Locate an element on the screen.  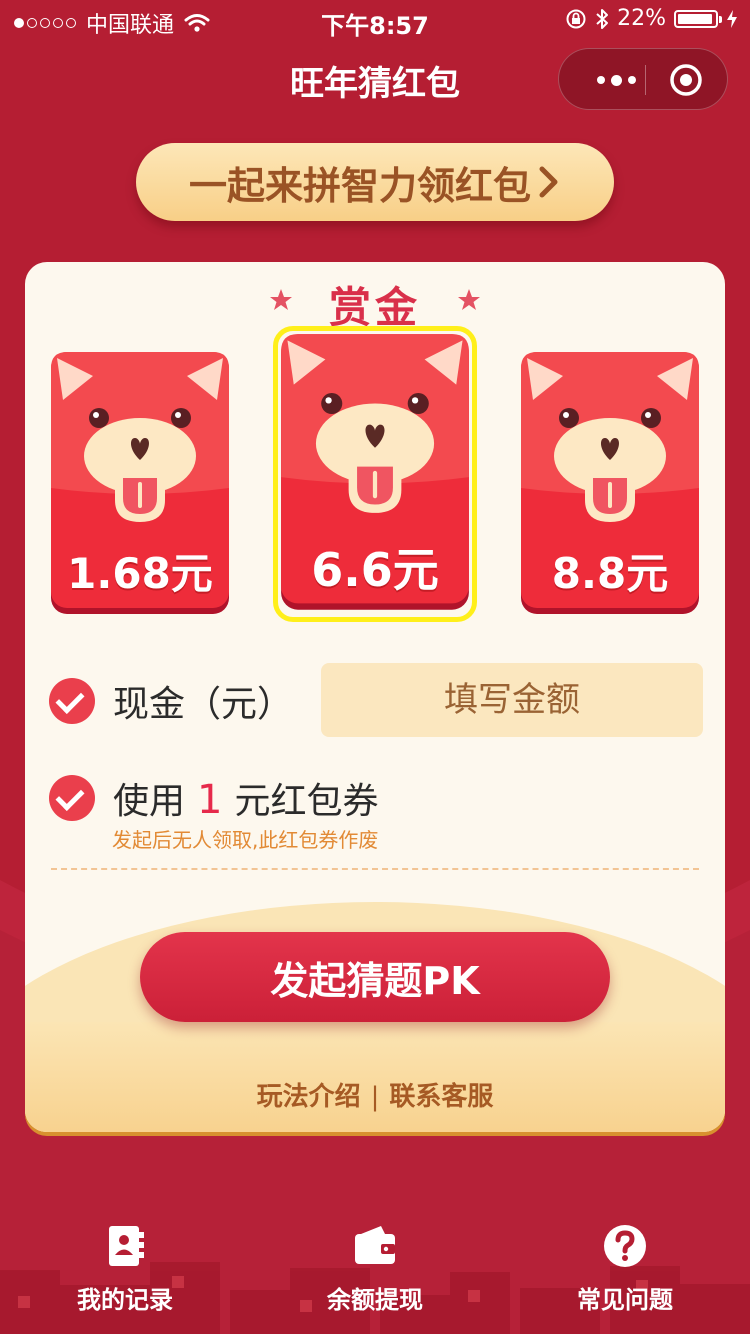
mini-program-capsule is located at coordinates (643, 79).